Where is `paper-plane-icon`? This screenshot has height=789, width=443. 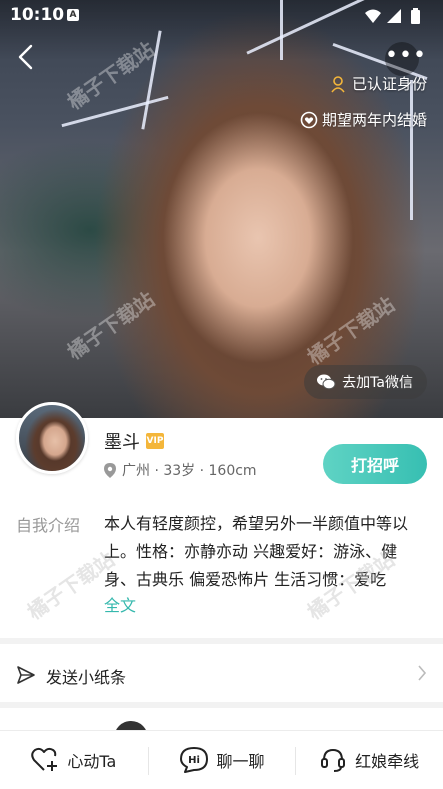
paper-plane-icon is located at coordinates (26, 675).